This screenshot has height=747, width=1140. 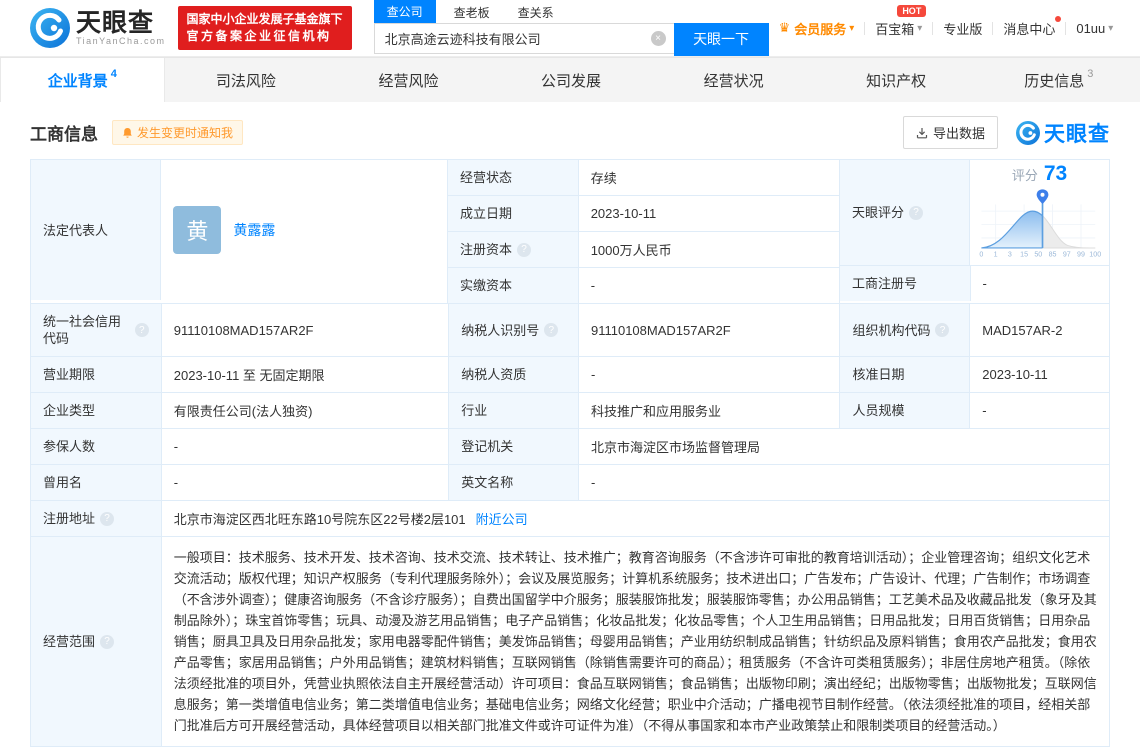 I want to click on nearby-companies-link: 附近公司, so click(x=502, y=518).